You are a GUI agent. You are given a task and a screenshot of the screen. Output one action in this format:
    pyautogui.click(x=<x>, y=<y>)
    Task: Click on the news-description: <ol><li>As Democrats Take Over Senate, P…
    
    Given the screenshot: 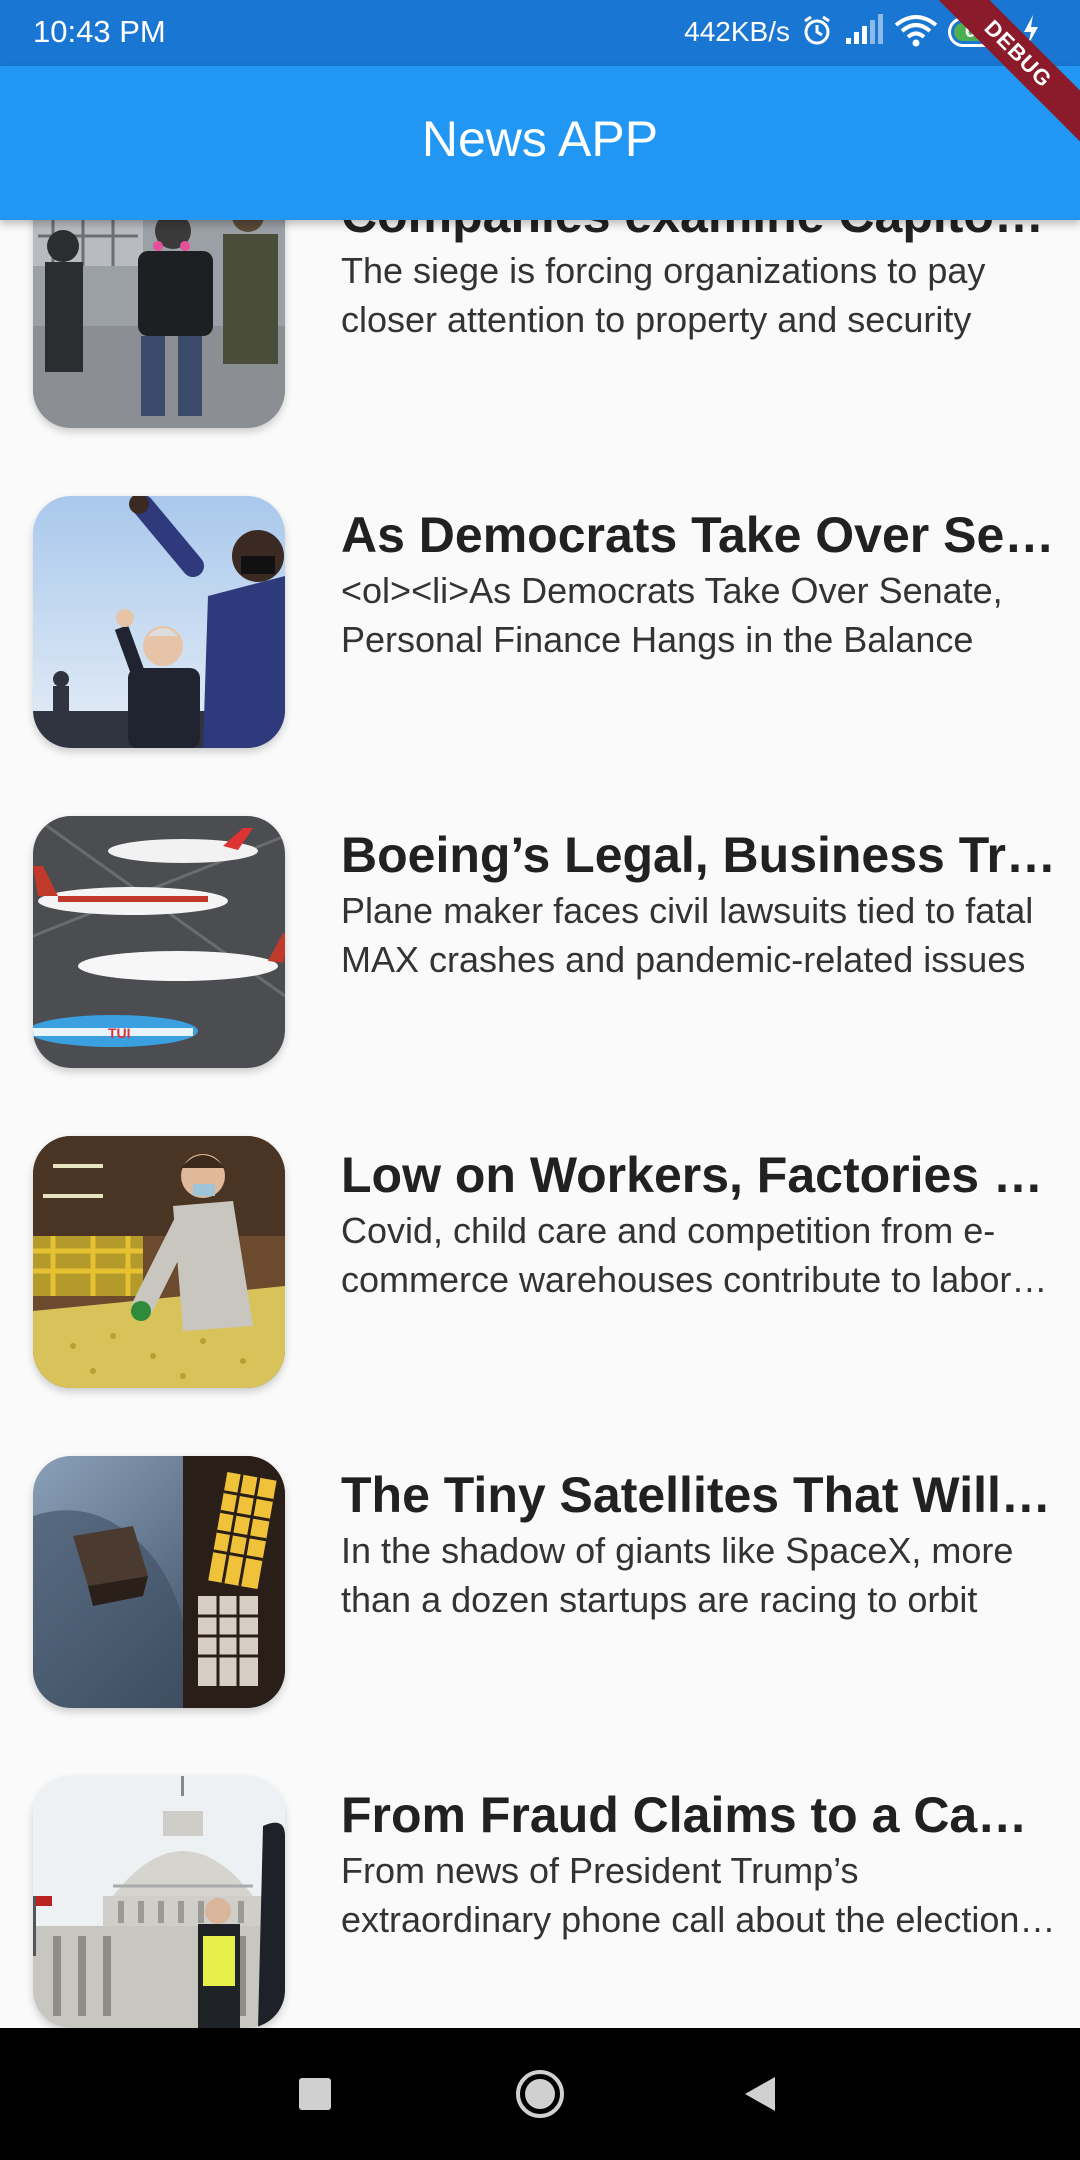 What is the action you would take?
    pyautogui.click(x=672, y=615)
    